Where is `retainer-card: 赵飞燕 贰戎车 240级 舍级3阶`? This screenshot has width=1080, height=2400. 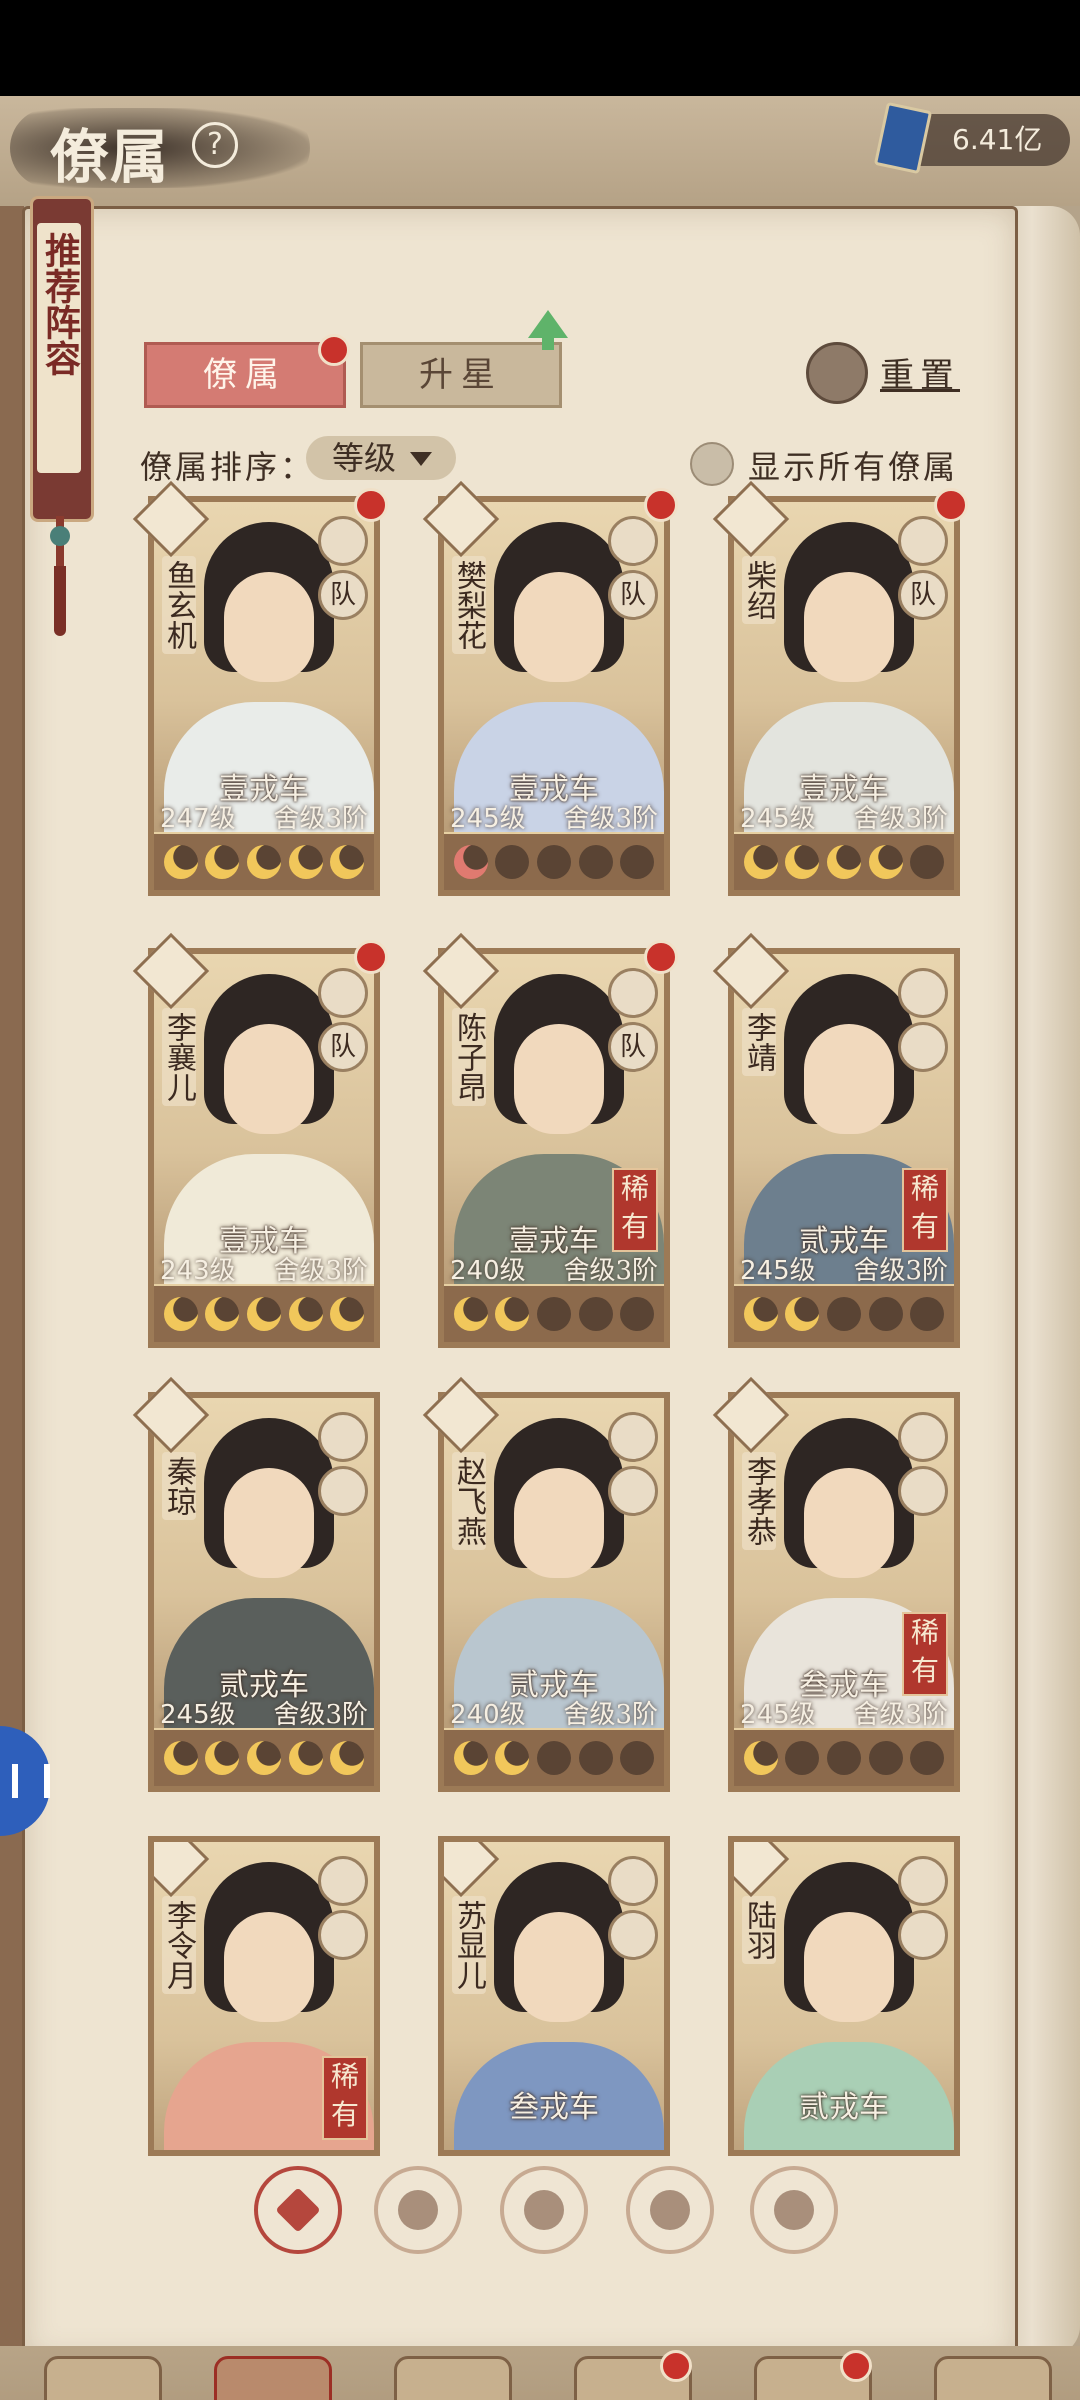 retainer-card: 赵飞燕 贰戎车 240级 舍级3阶 is located at coordinates (546, 1584).